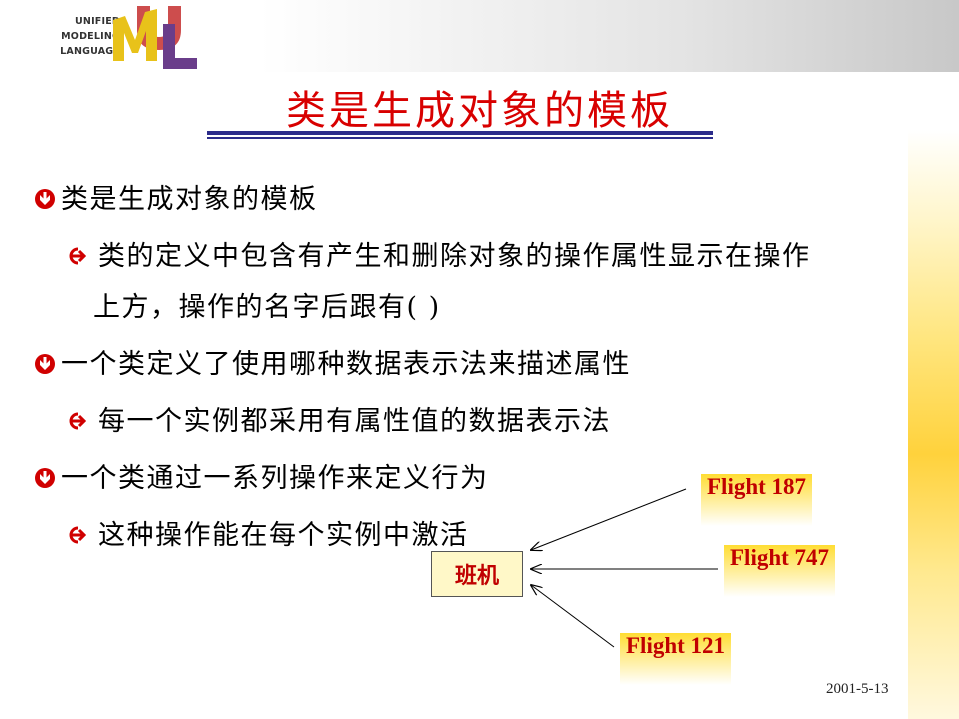 The height and width of the screenshot is (719, 959). Describe the element at coordinates (780, 571) in the screenshot. I see `instance-flight-747: Flight 747` at that location.